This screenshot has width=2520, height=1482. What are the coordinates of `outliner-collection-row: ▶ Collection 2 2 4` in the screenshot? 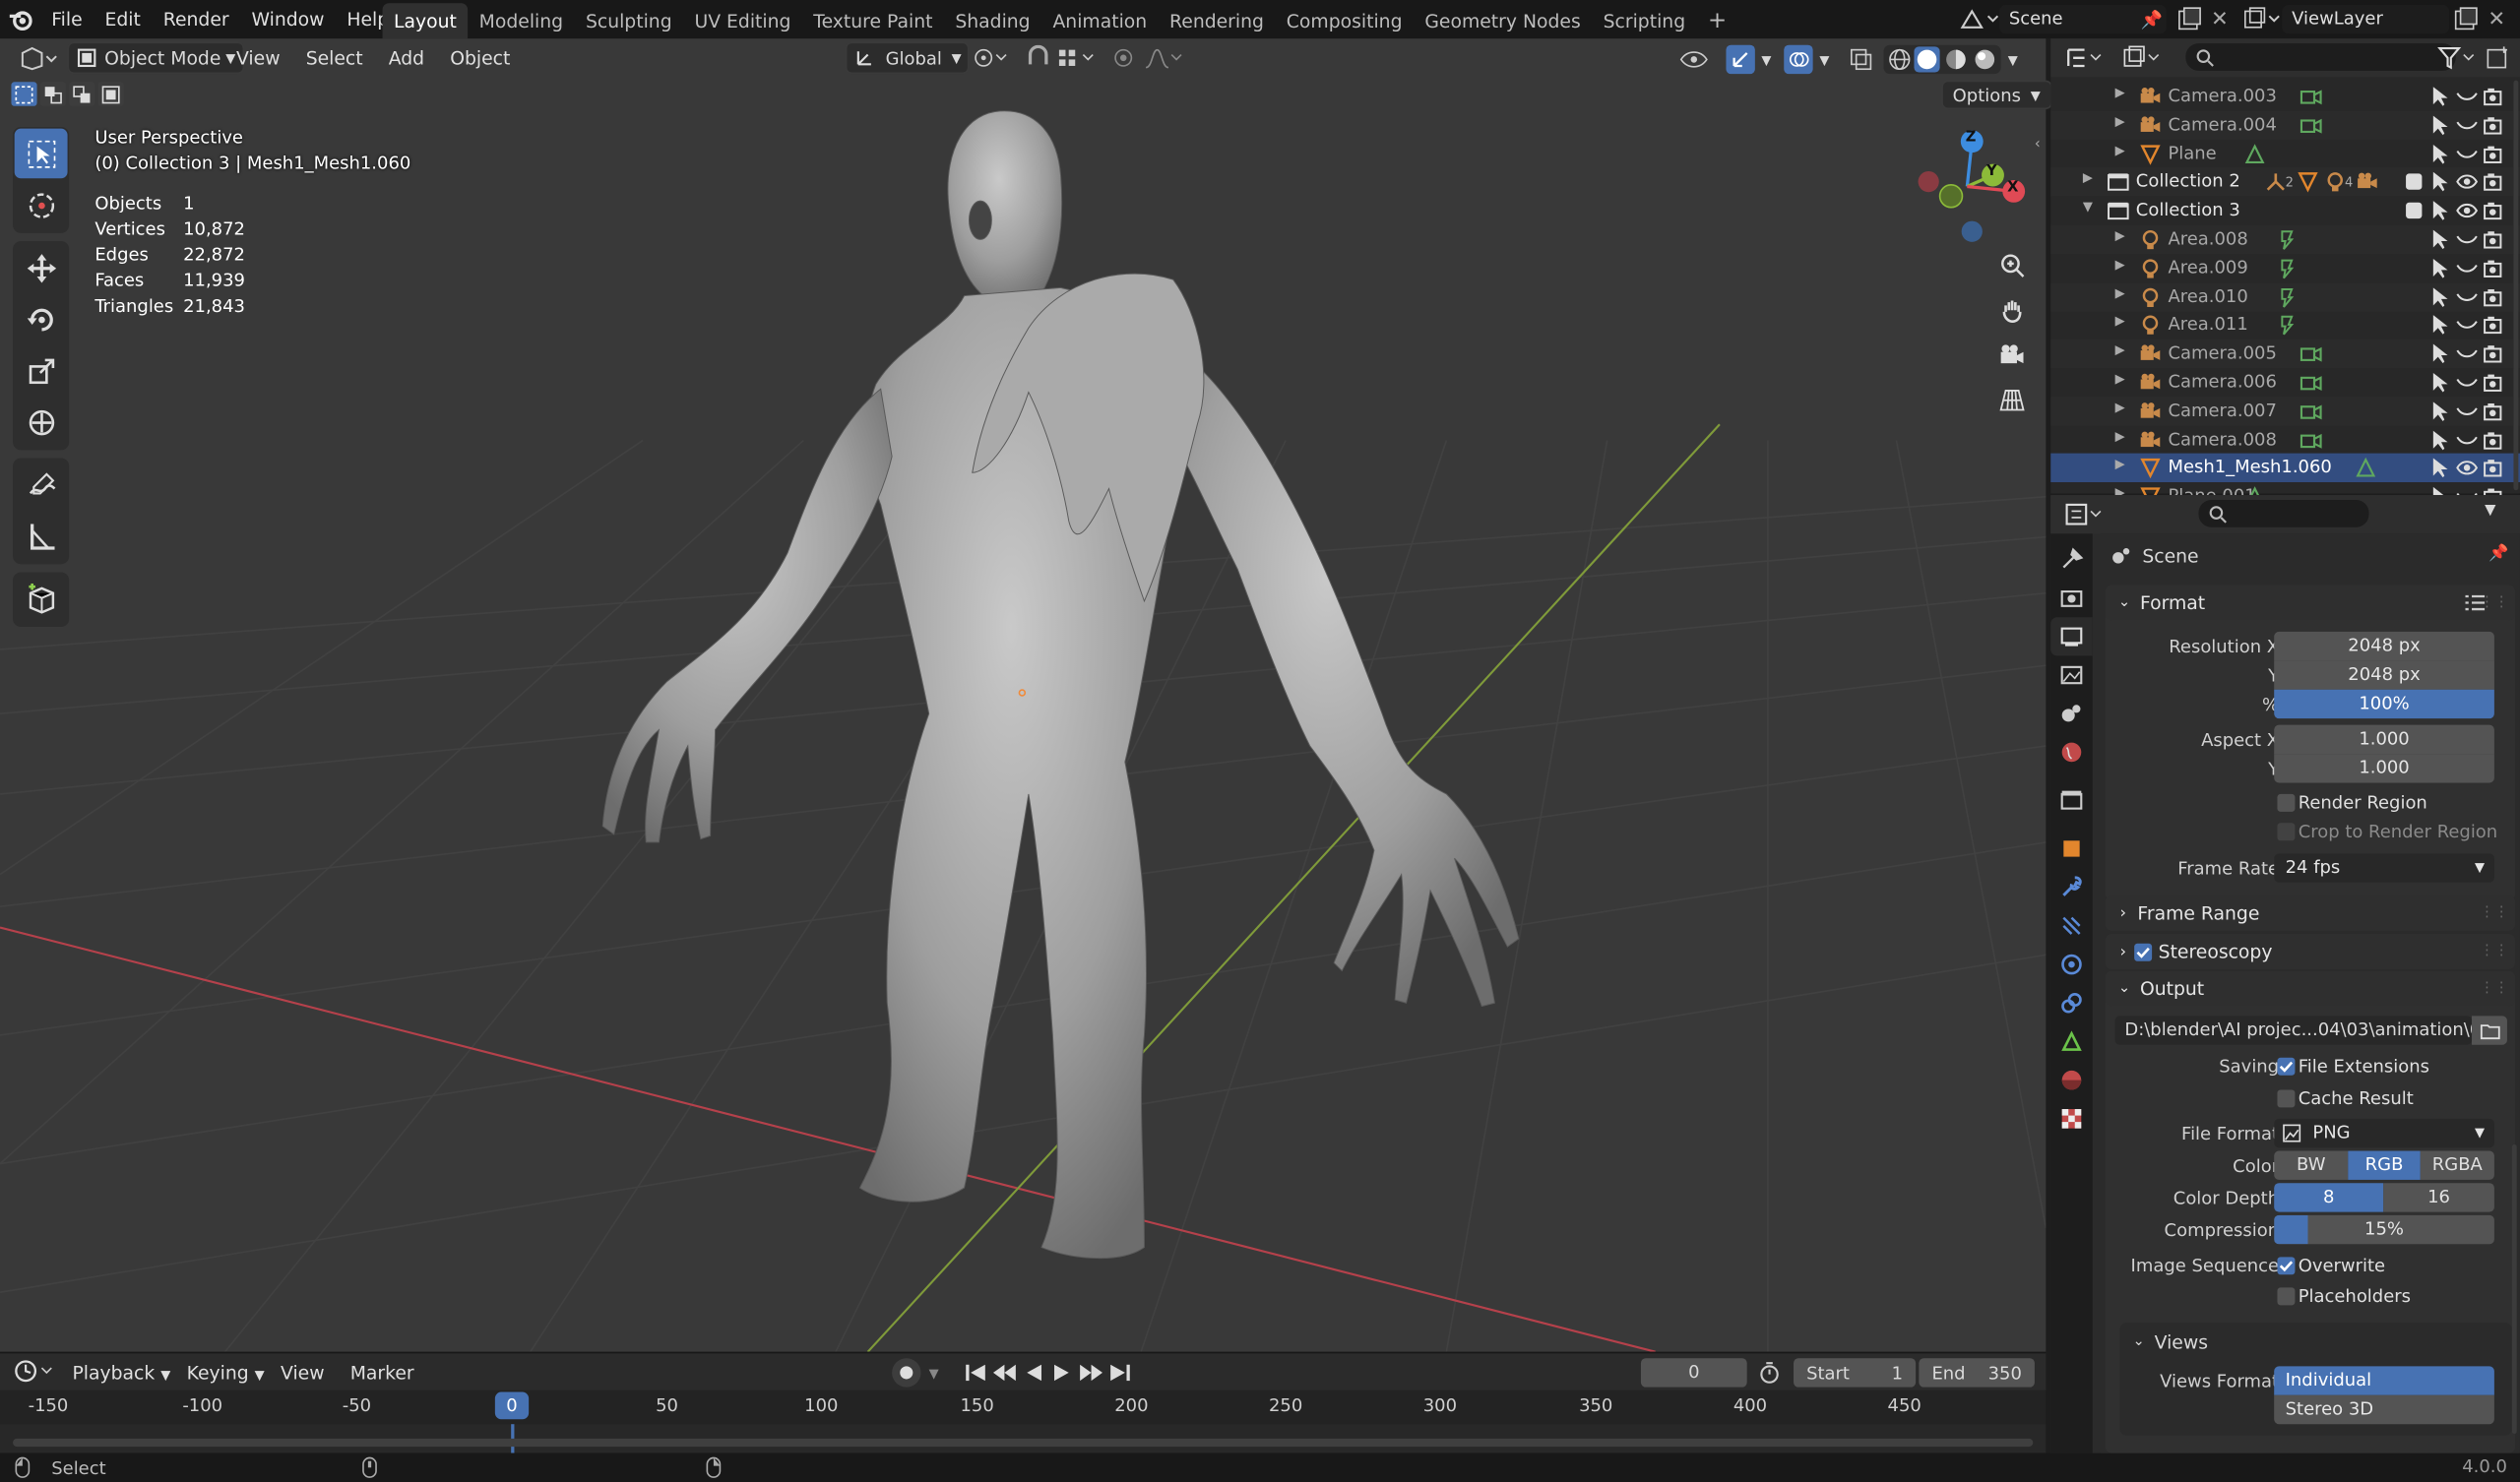 It's located at (2285, 182).